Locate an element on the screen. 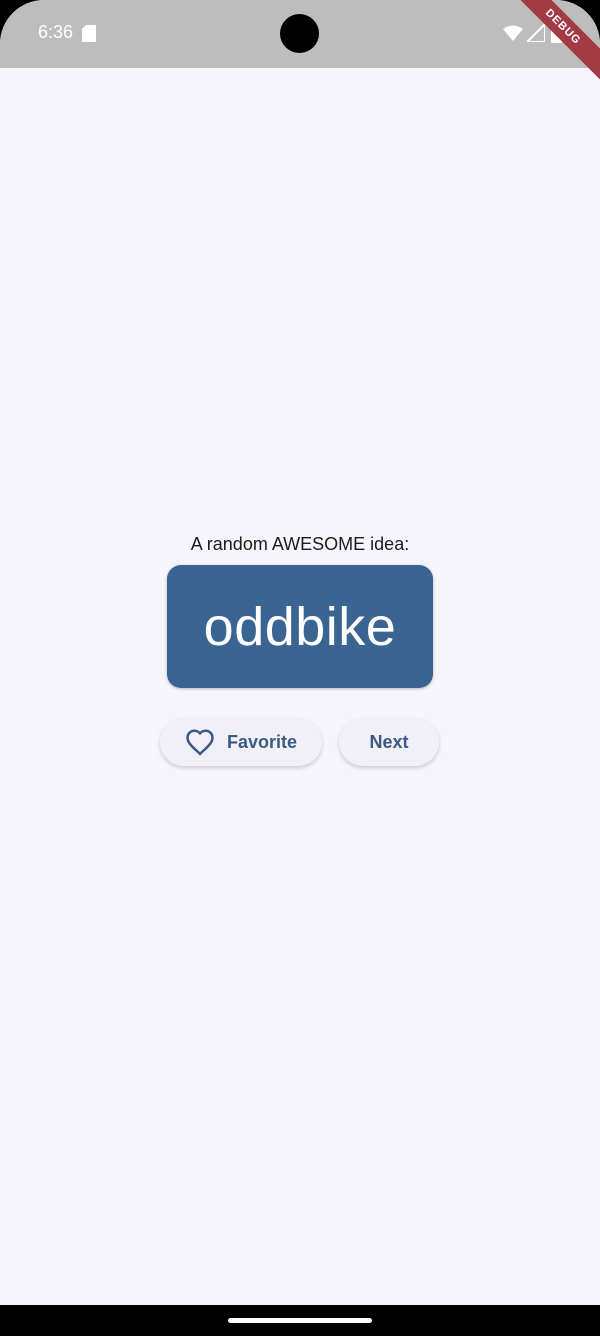 This screenshot has width=600, height=1336. heart-outline-icon is located at coordinates (200, 742).